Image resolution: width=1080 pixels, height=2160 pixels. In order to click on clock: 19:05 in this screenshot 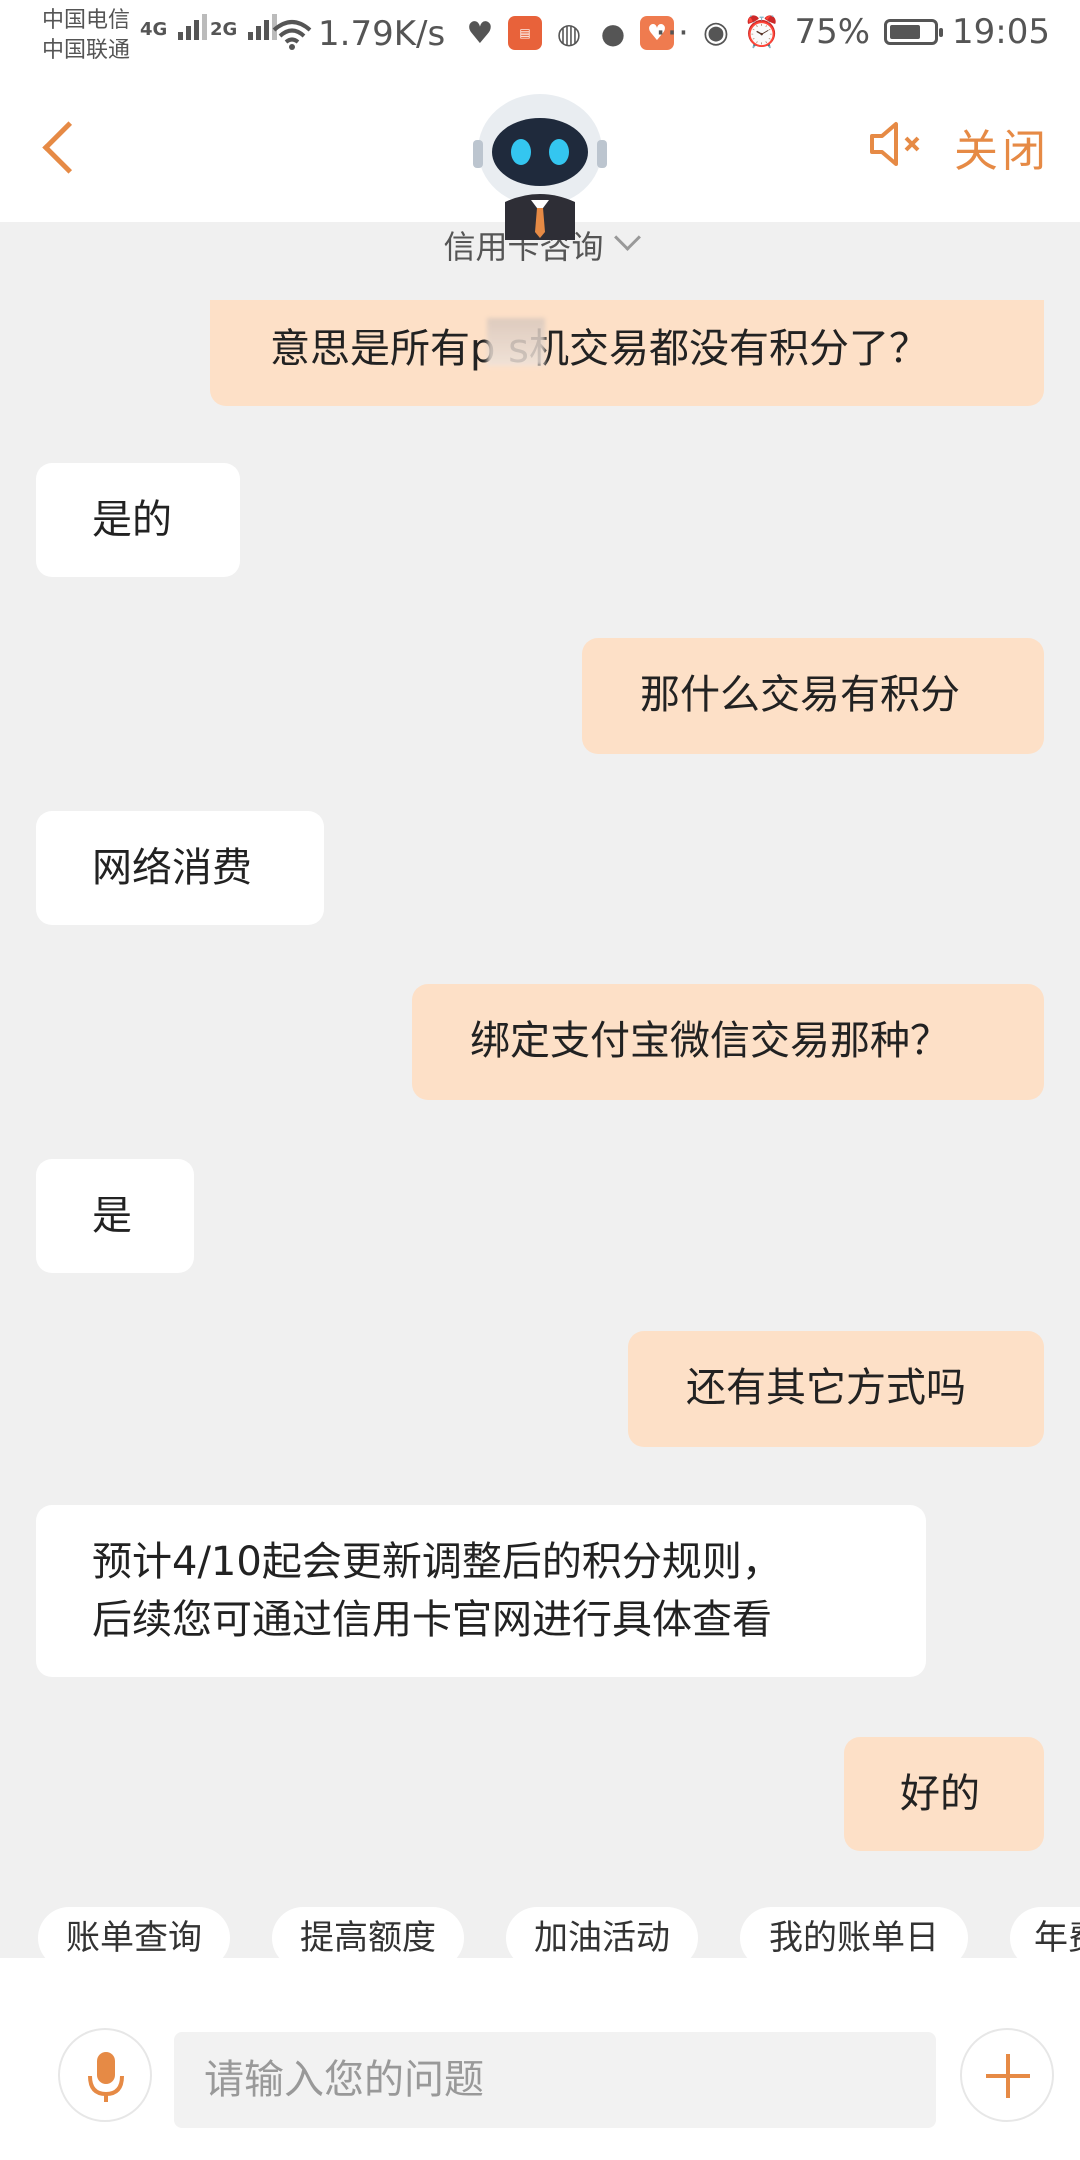, I will do `click(1001, 32)`.